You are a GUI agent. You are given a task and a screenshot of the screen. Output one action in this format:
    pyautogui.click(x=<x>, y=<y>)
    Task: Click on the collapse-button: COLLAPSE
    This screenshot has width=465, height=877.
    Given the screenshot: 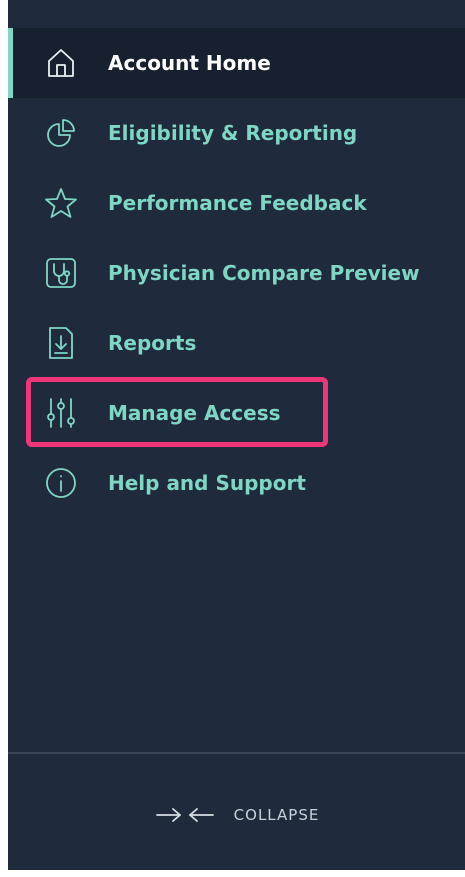 What is the action you would take?
    pyautogui.click(x=236, y=815)
    